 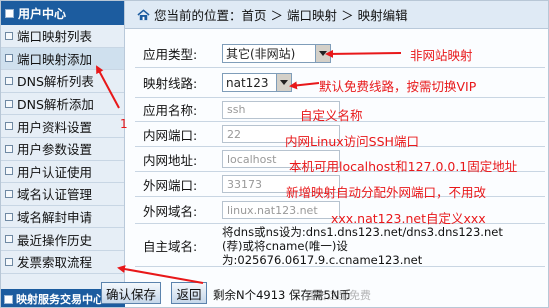 What do you see at coordinates (386, 192) in the screenshot?
I see `annotation-external-port: 新增映射自动分配外网端口，不用改` at bounding box center [386, 192].